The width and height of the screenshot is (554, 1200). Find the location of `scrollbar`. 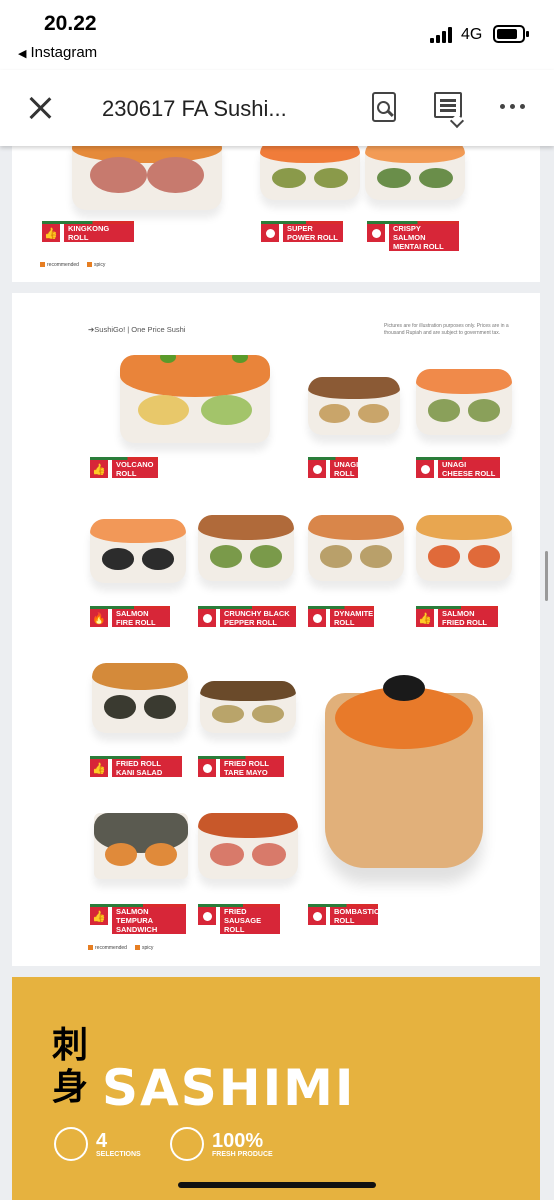

scrollbar is located at coordinates (546, 576).